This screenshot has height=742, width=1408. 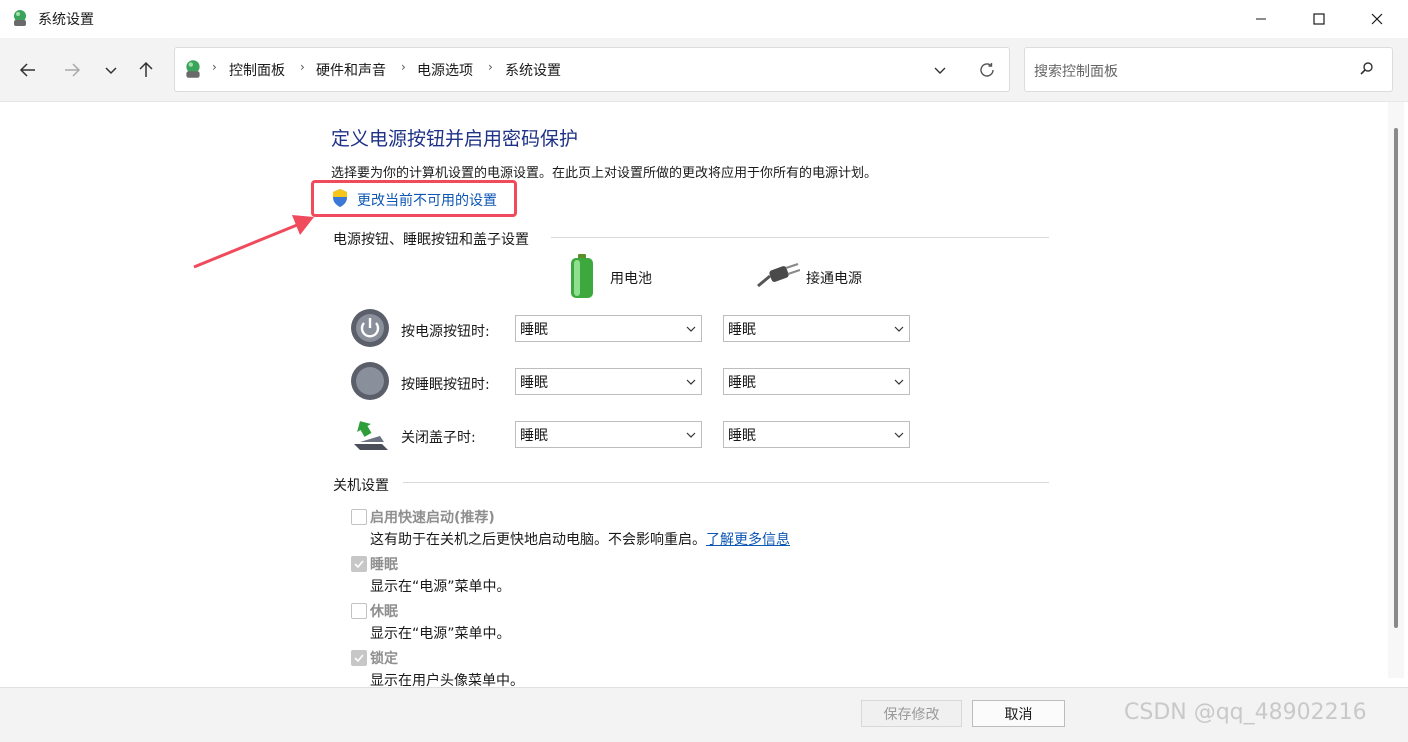 What do you see at coordinates (445, 385) in the screenshot?
I see `sleep-button-row-label: 按睡眠按钮时:` at bounding box center [445, 385].